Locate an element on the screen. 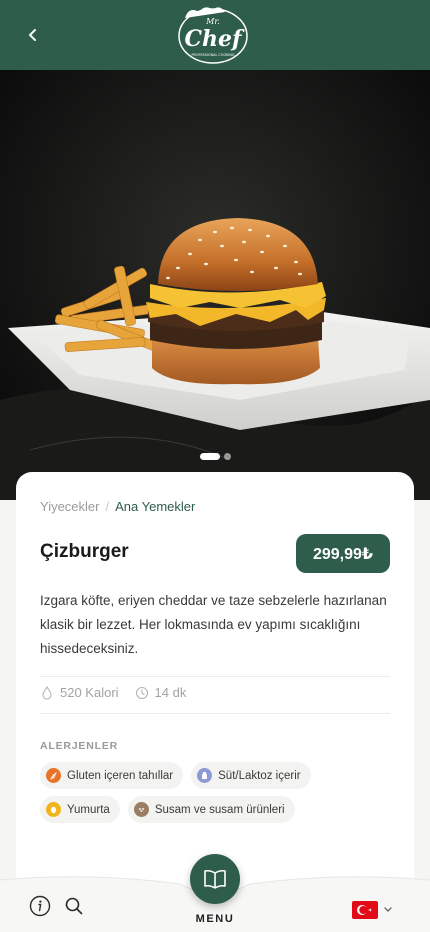 This screenshot has height=932, width=430. breadcrumb: Yiyecekler / Ana Yemekler is located at coordinates (117, 506).